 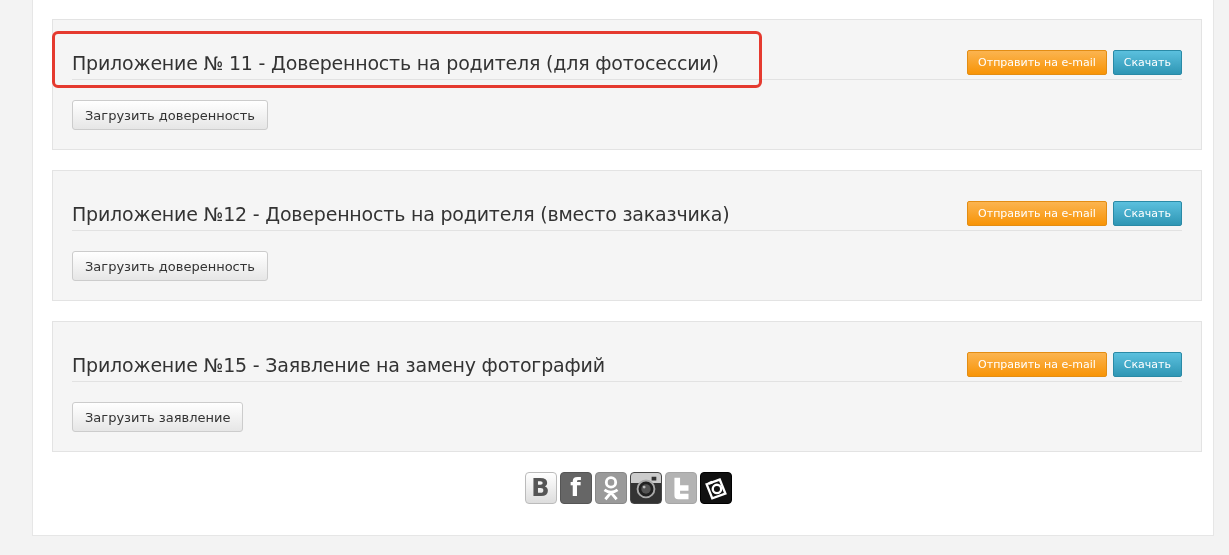 What do you see at coordinates (339, 364) in the screenshot?
I see `document-title: Приложение №15 - Заявление на замену фотографий` at bounding box center [339, 364].